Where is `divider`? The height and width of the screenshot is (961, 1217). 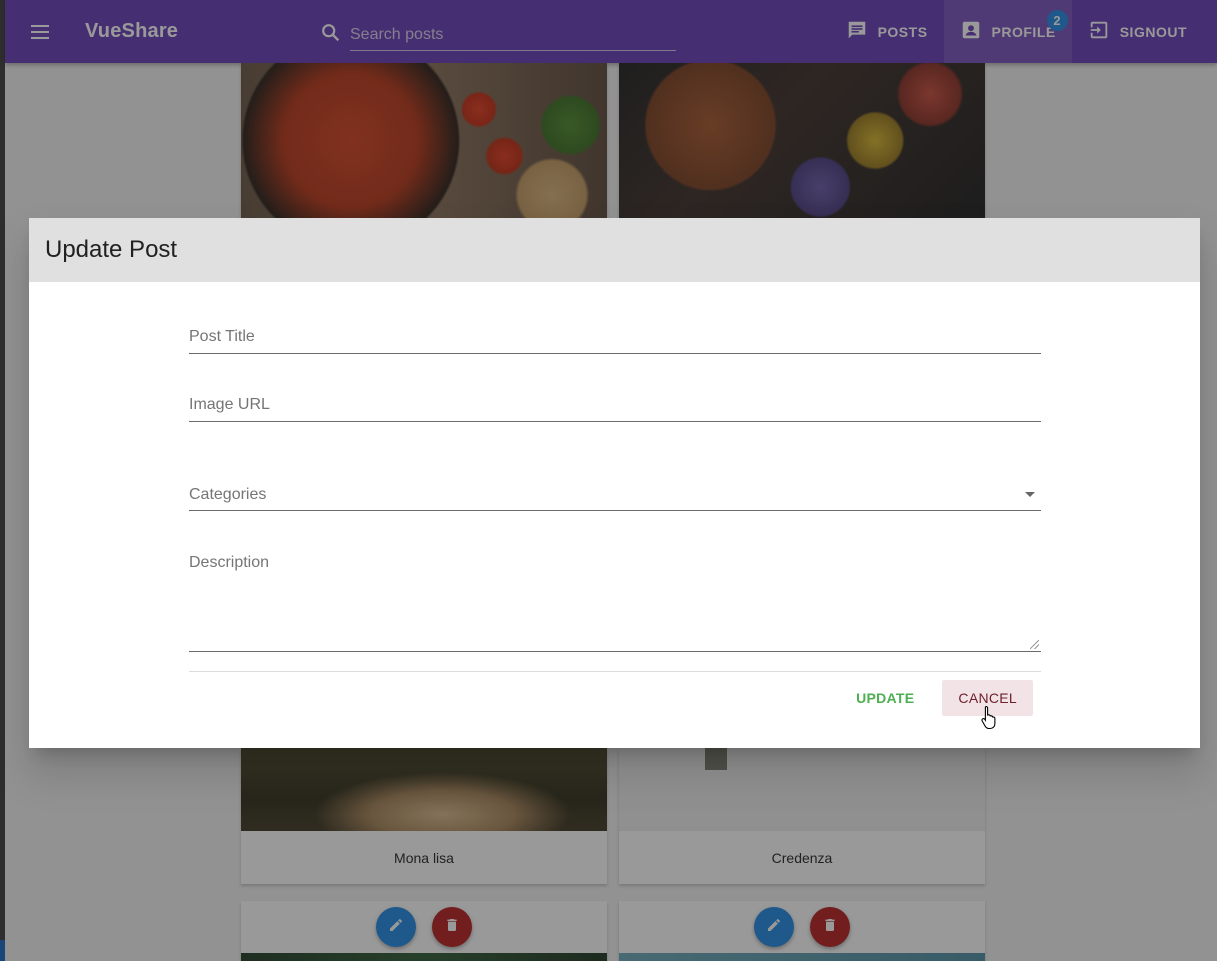 divider is located at coordinates (615, 671).